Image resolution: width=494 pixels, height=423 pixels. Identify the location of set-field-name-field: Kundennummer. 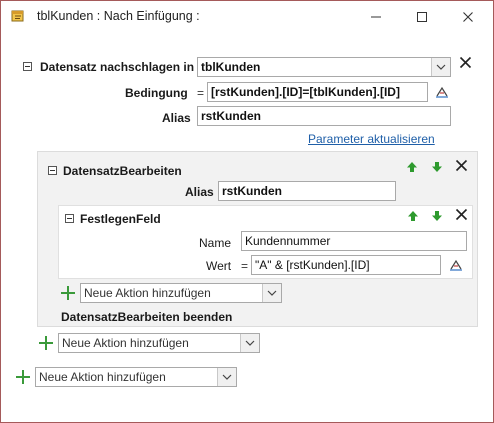
(354, 241).